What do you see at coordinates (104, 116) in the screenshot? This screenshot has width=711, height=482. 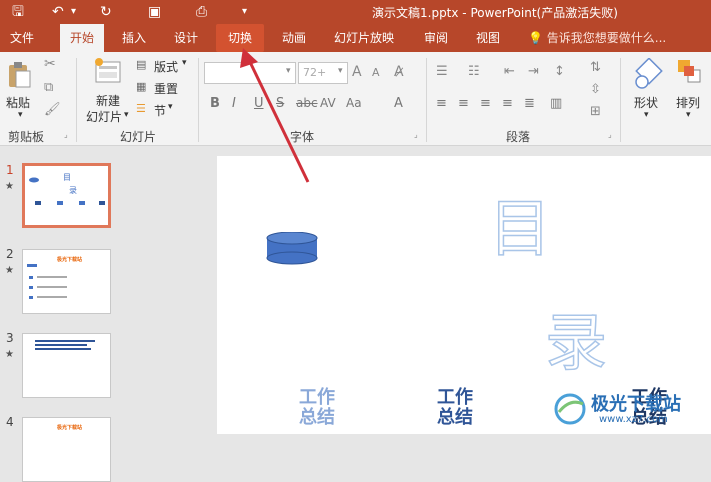 I see `new-slide-button-line2: 幻灯片` at bounding box center [104, 116].